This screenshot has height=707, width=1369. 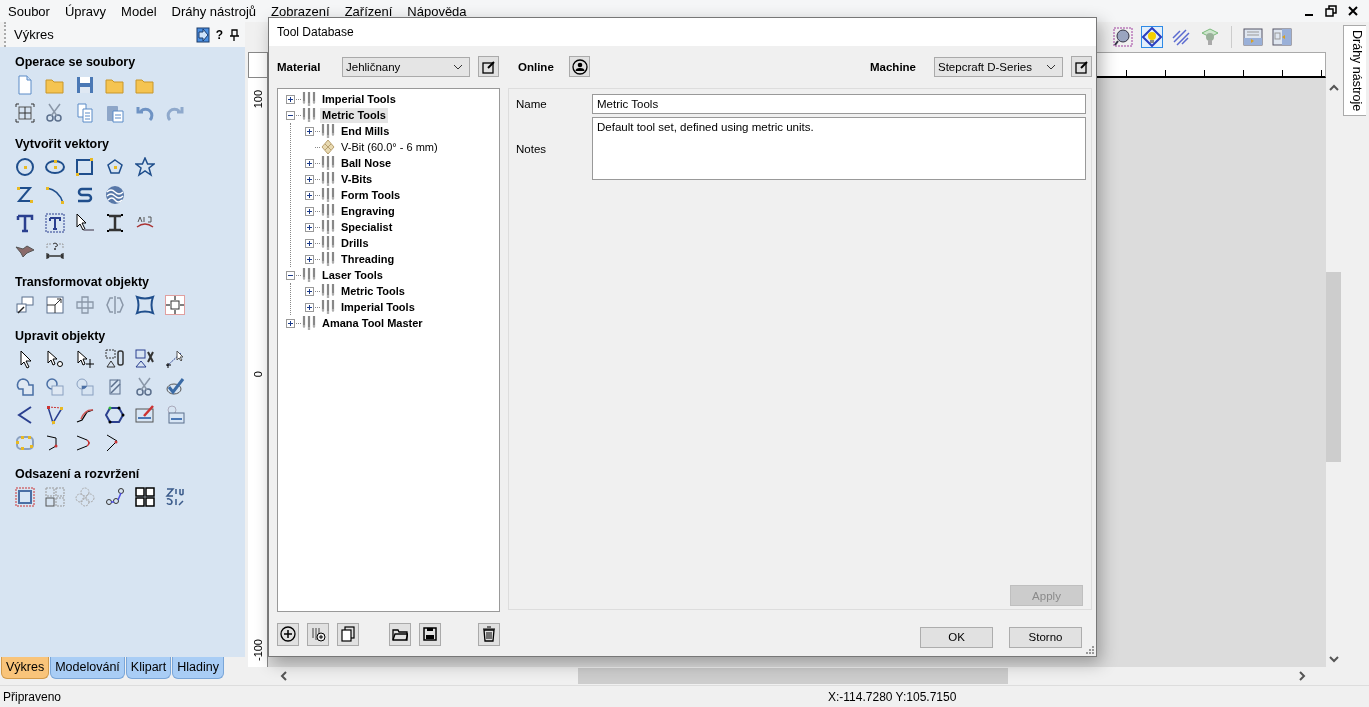 What do you see at coordinates (956, 637) in the screenshot?
I see `dialog-button: OK` at bounding box center [956, 637].